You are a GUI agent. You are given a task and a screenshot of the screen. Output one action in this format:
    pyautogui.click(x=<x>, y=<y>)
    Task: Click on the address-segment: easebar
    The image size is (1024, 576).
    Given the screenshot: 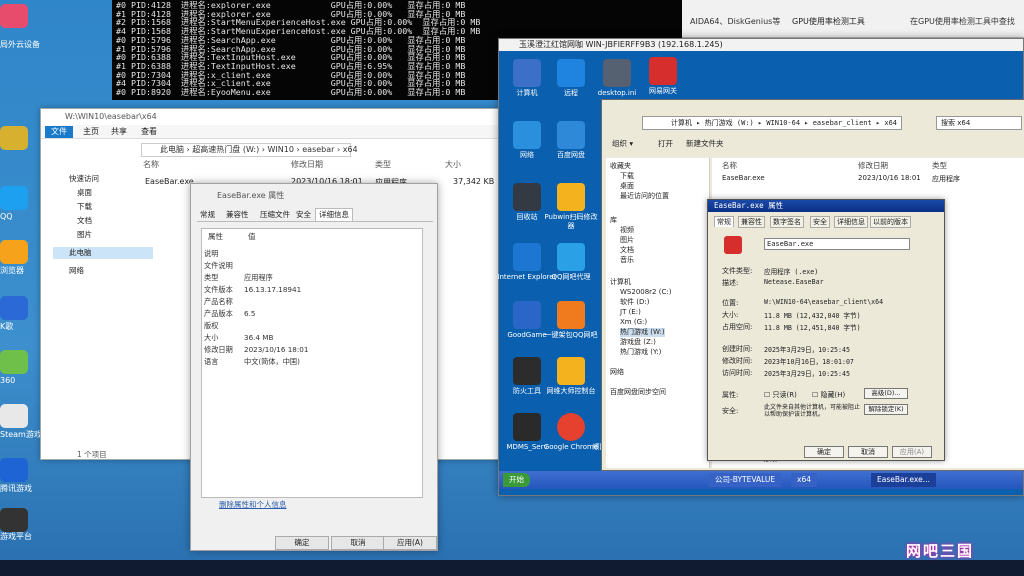 What is the action you would take?
    pyautogui.click(x=318, y=149)
    